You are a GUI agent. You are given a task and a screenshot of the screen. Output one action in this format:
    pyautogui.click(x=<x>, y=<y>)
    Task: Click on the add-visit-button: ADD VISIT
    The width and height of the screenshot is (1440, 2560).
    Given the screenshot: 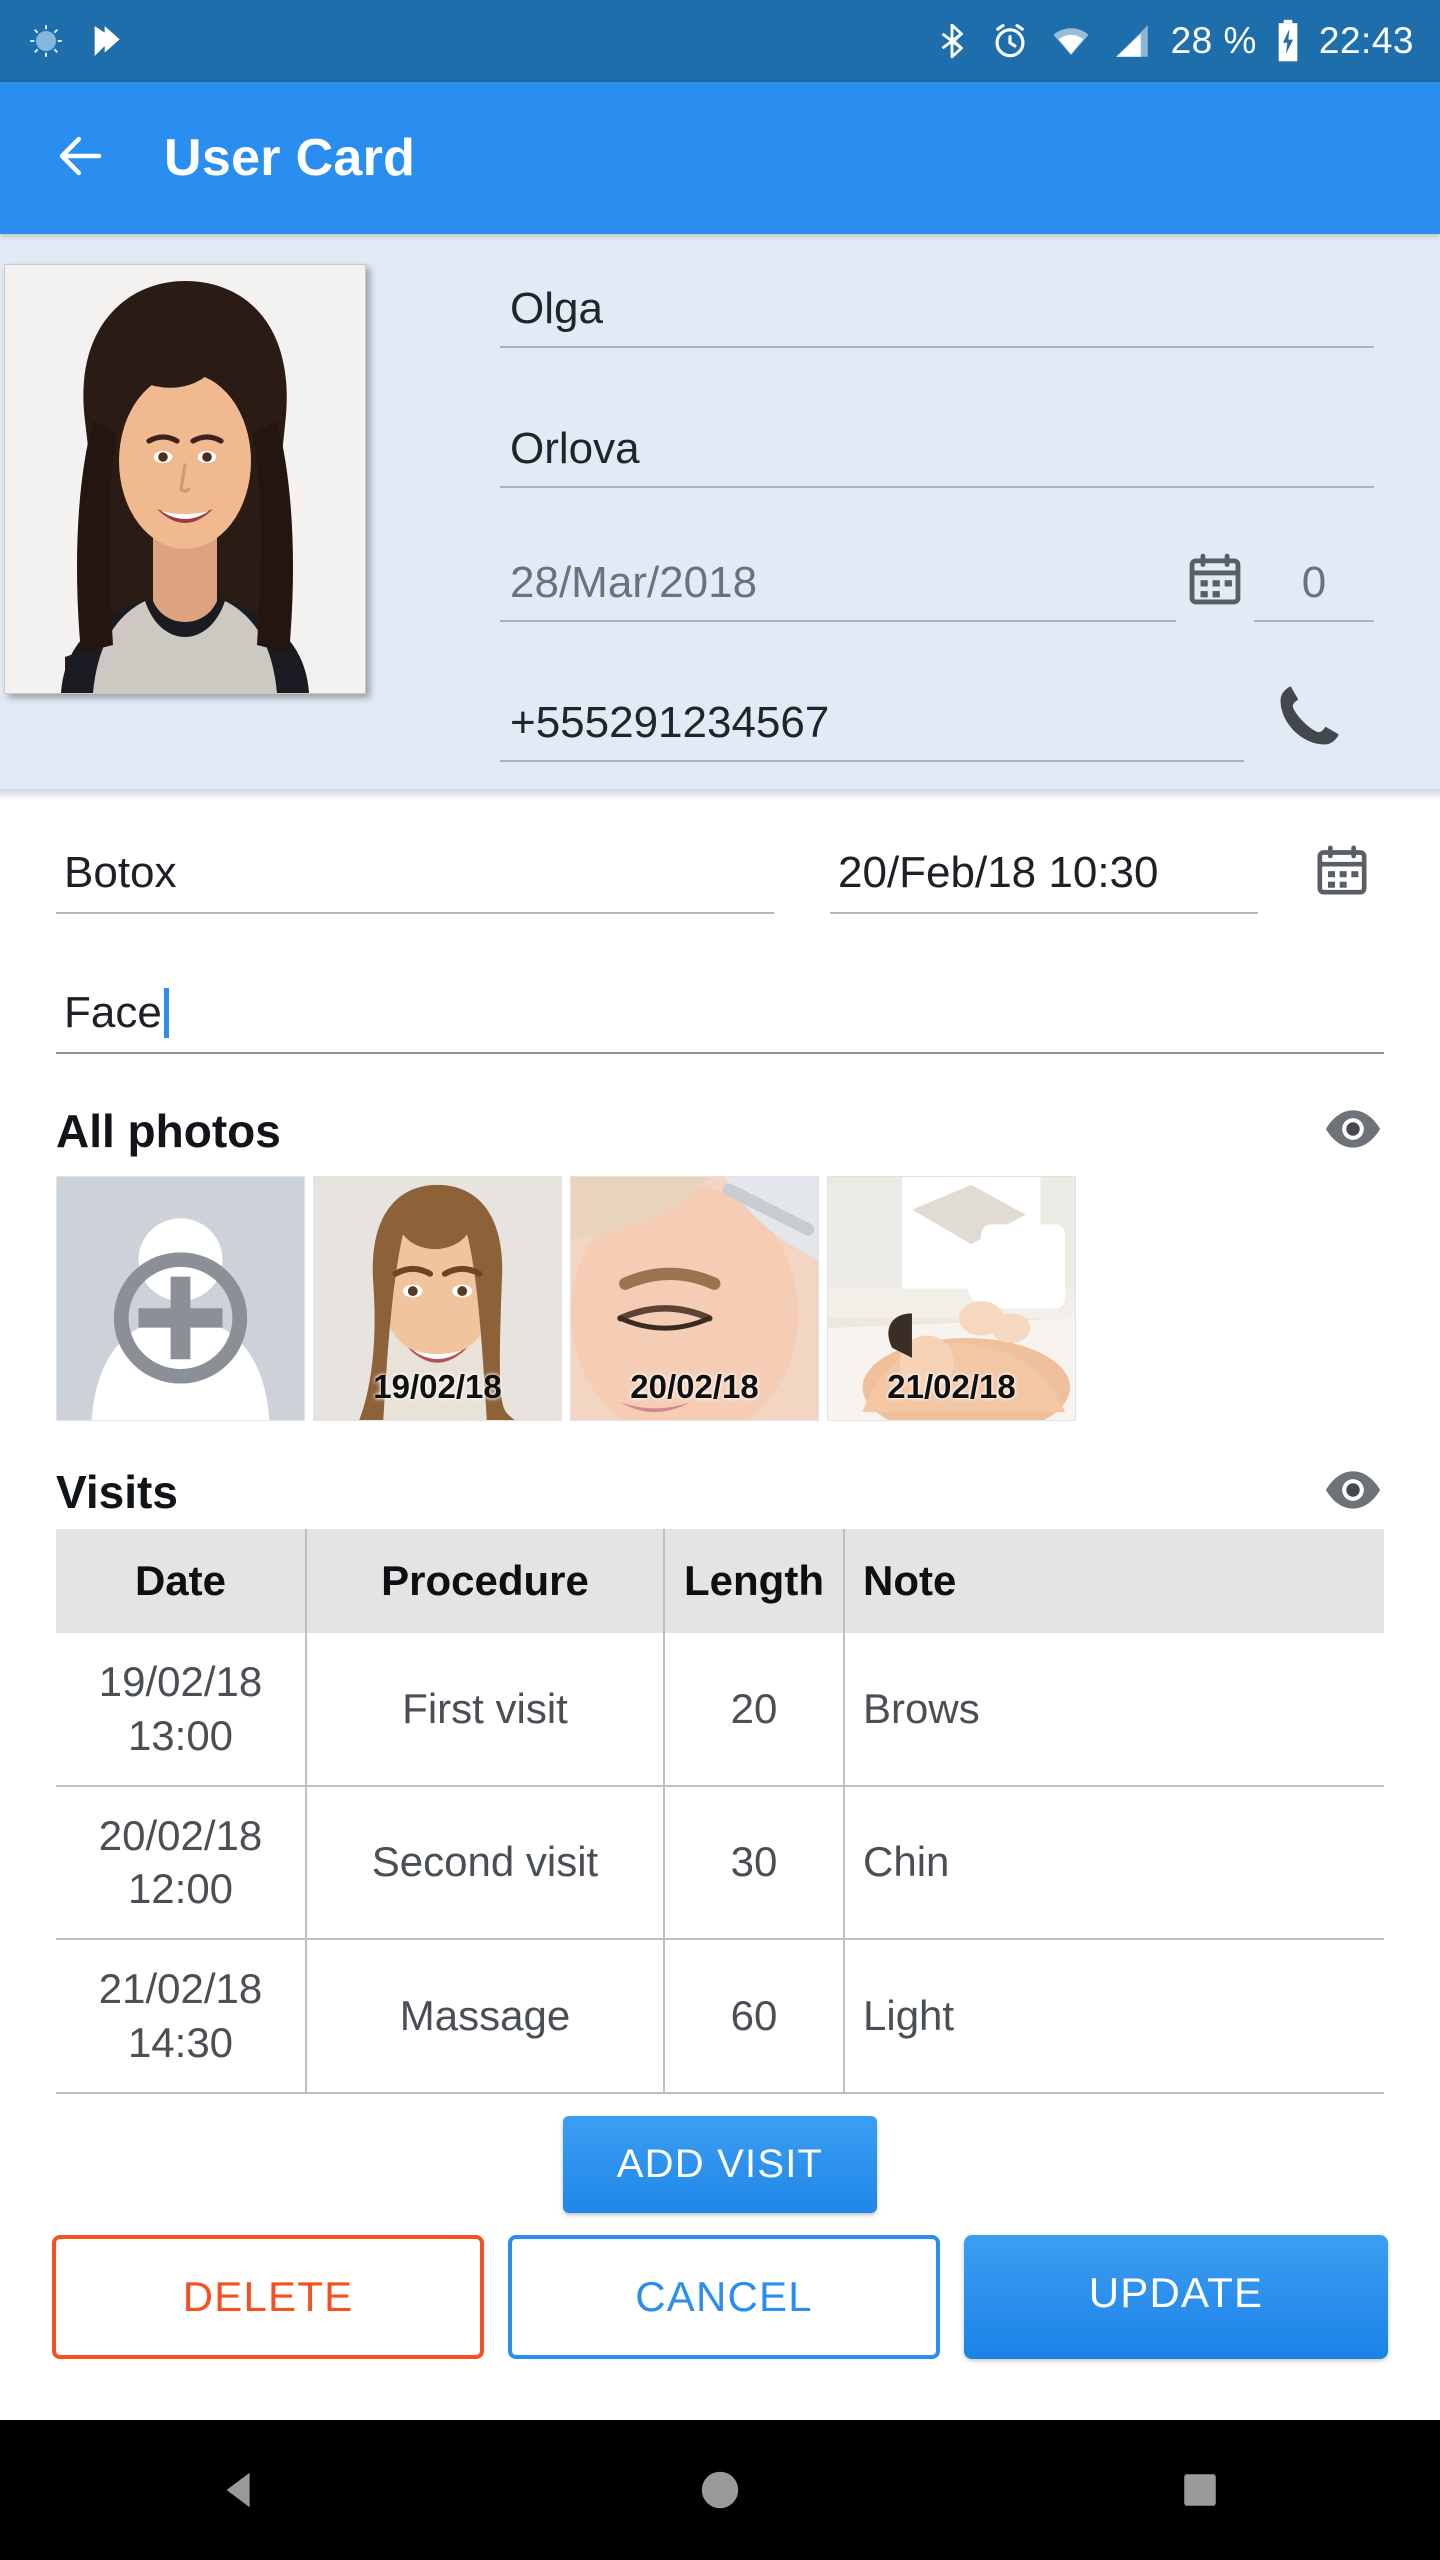 What is the action you would take?
    pyautogui.click(x=720, y=2164)
    